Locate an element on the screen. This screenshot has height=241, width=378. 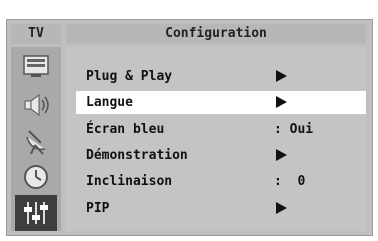
menu-item-label: Démonstration is located at coordinates (137, 155).